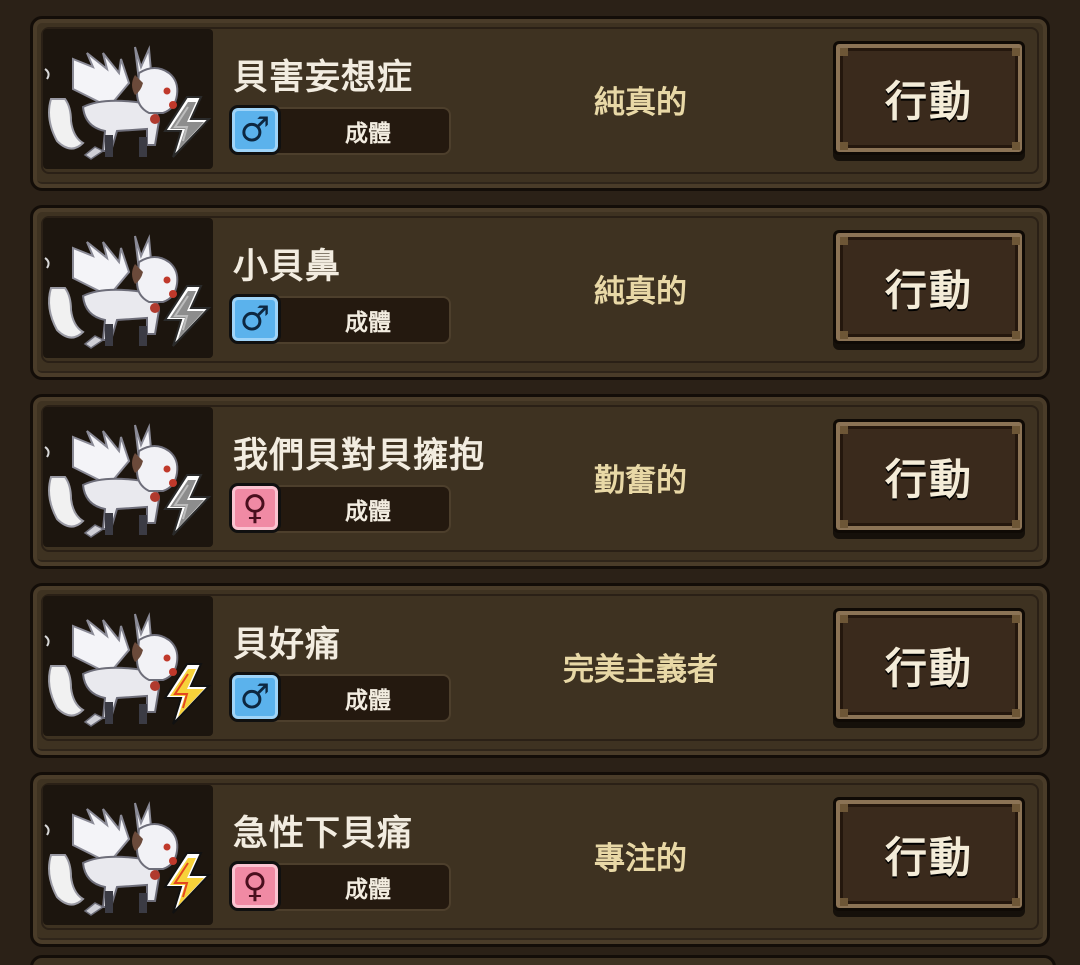  Describe the element at coordinates (287, 267) in the screenshot. I see `monster-name: 小貝鼻` at that location.